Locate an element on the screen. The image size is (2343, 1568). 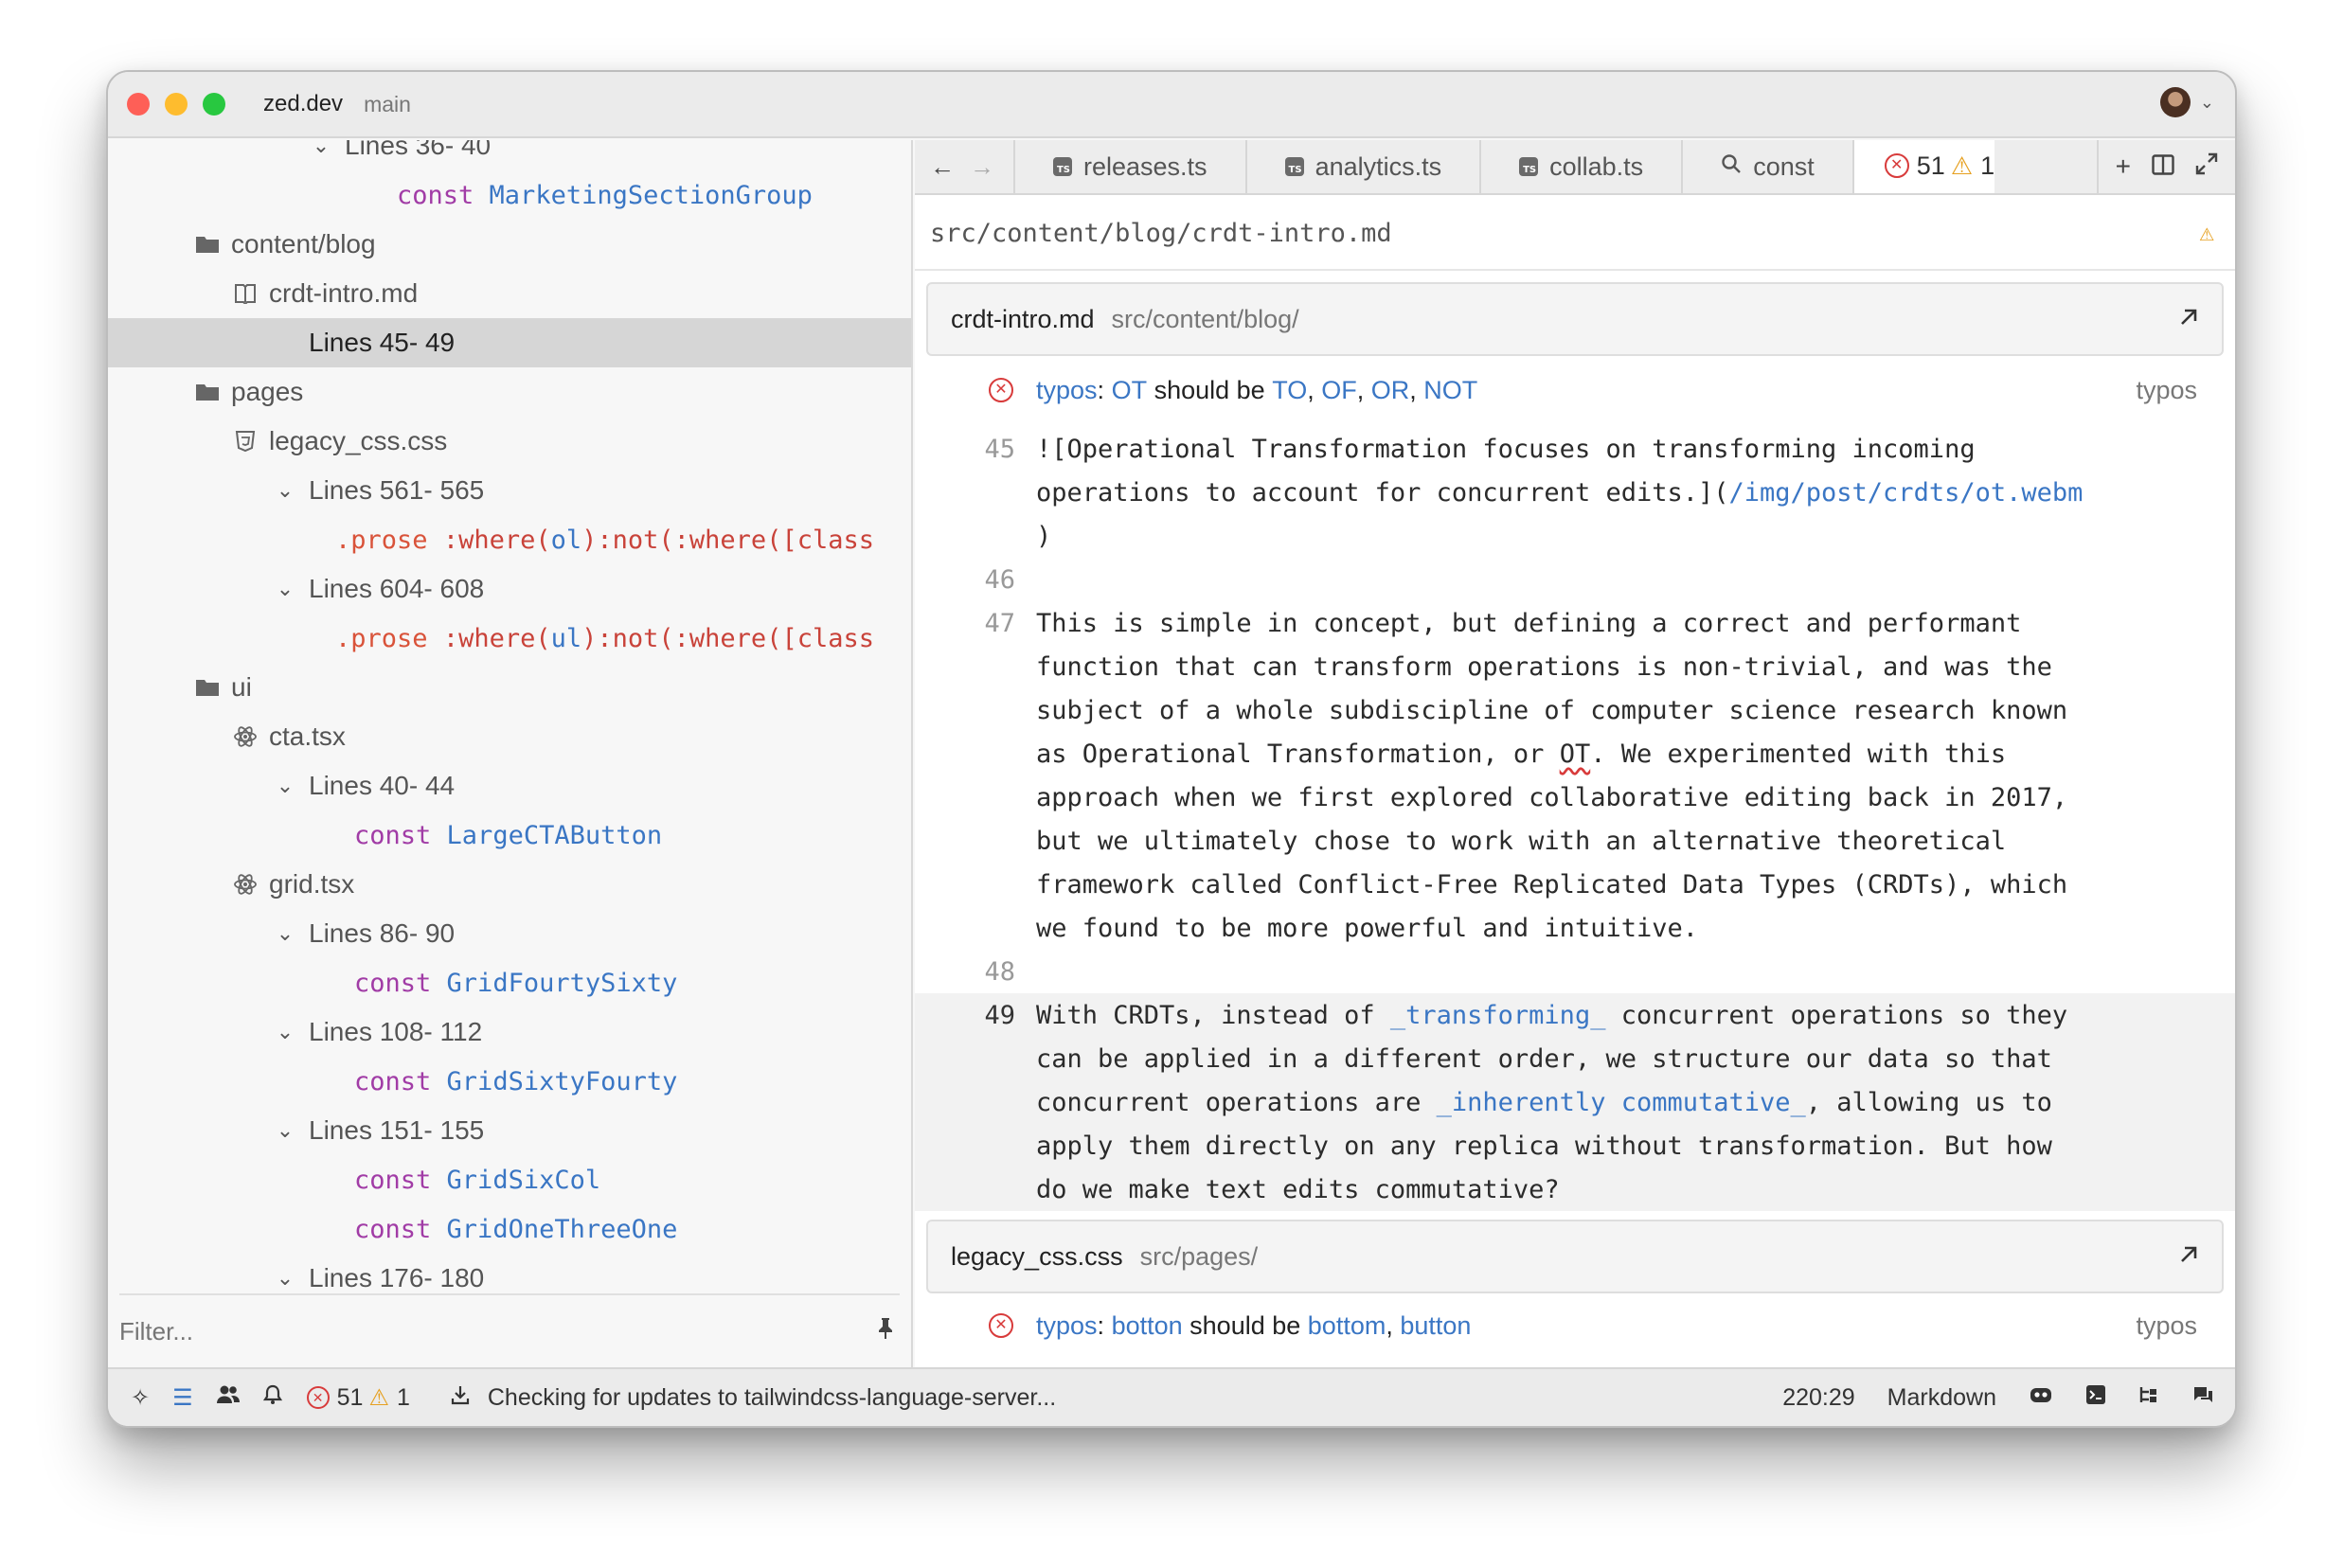
outline-symbol-row: const GridFourtySixty is located at coordinates (509, 982).